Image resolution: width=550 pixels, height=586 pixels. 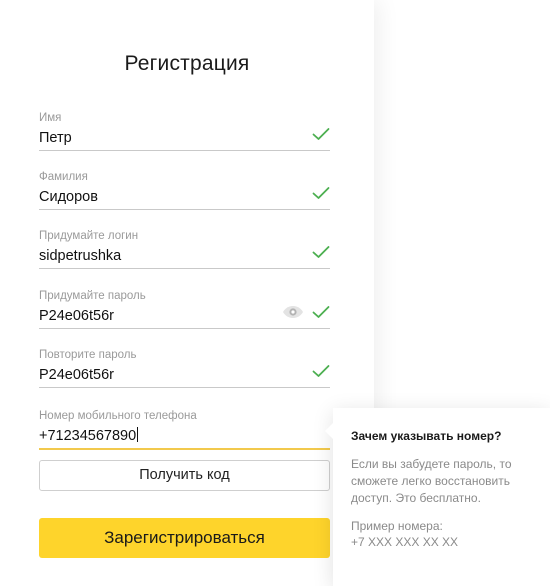 I want to click on get-code-button: Получить код, so click(x=184, y=475).